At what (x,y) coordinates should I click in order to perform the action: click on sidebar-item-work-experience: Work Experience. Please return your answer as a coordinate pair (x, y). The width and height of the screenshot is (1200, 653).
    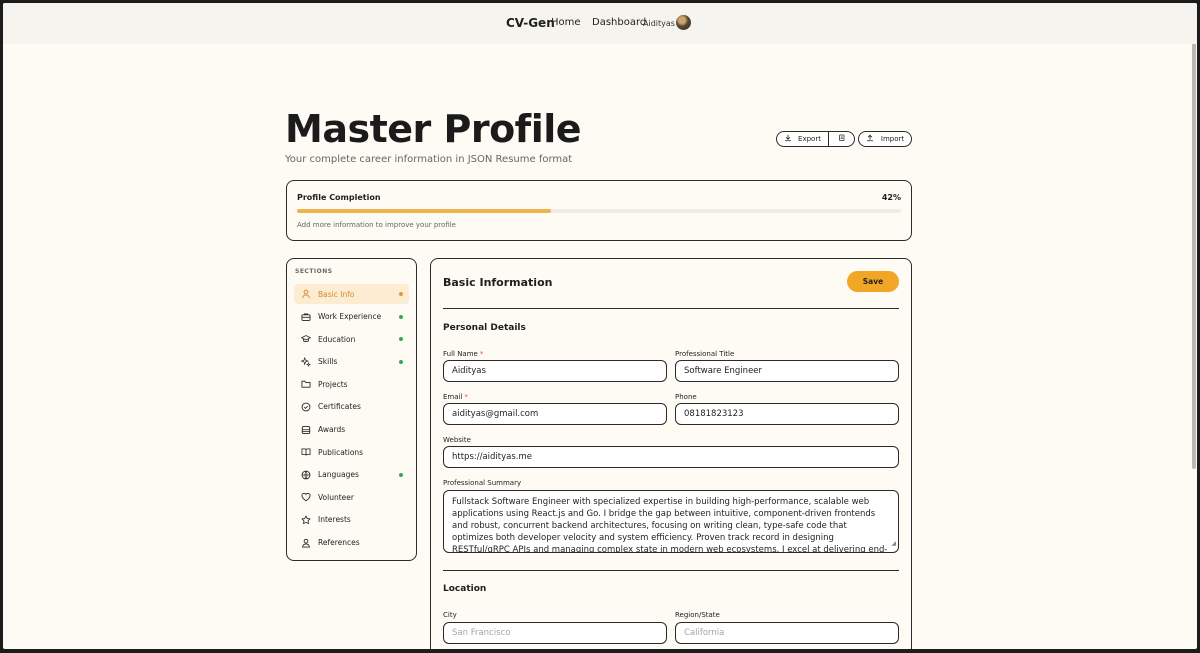
    Looking at the image, I should click on (351, 317).